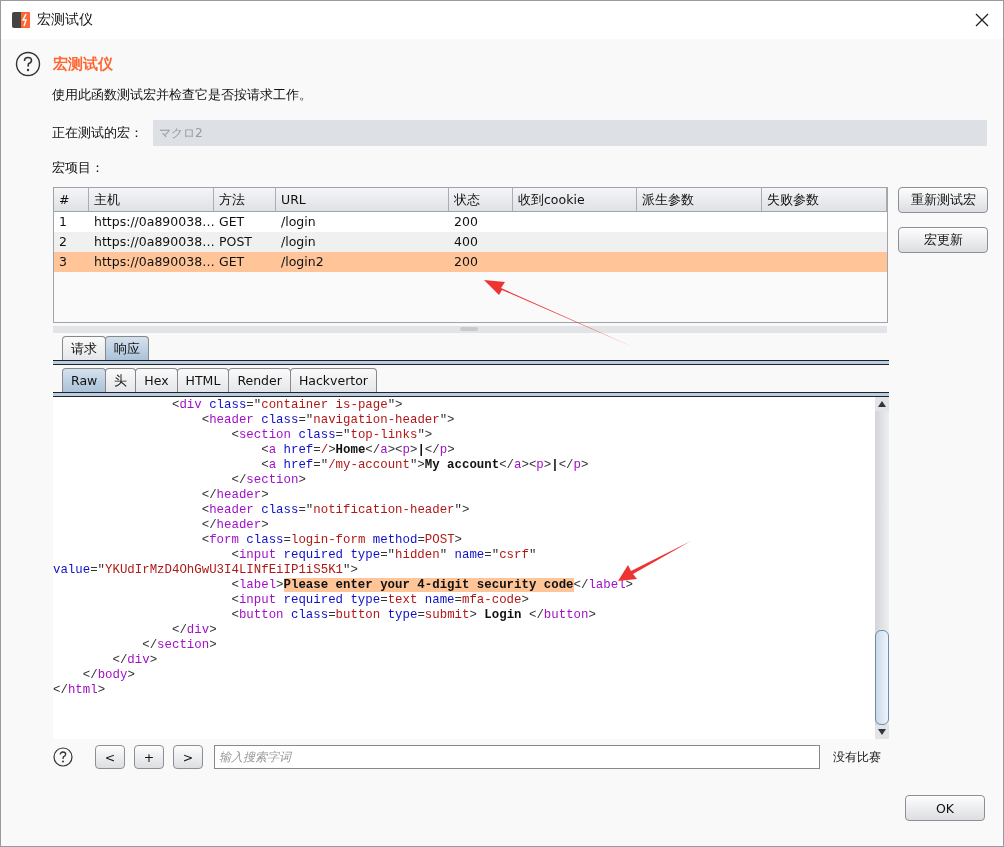 Image resolution: width=1004 pixels, height=847 pixels. I want to click on code-attribute: type, so click(402, 615).